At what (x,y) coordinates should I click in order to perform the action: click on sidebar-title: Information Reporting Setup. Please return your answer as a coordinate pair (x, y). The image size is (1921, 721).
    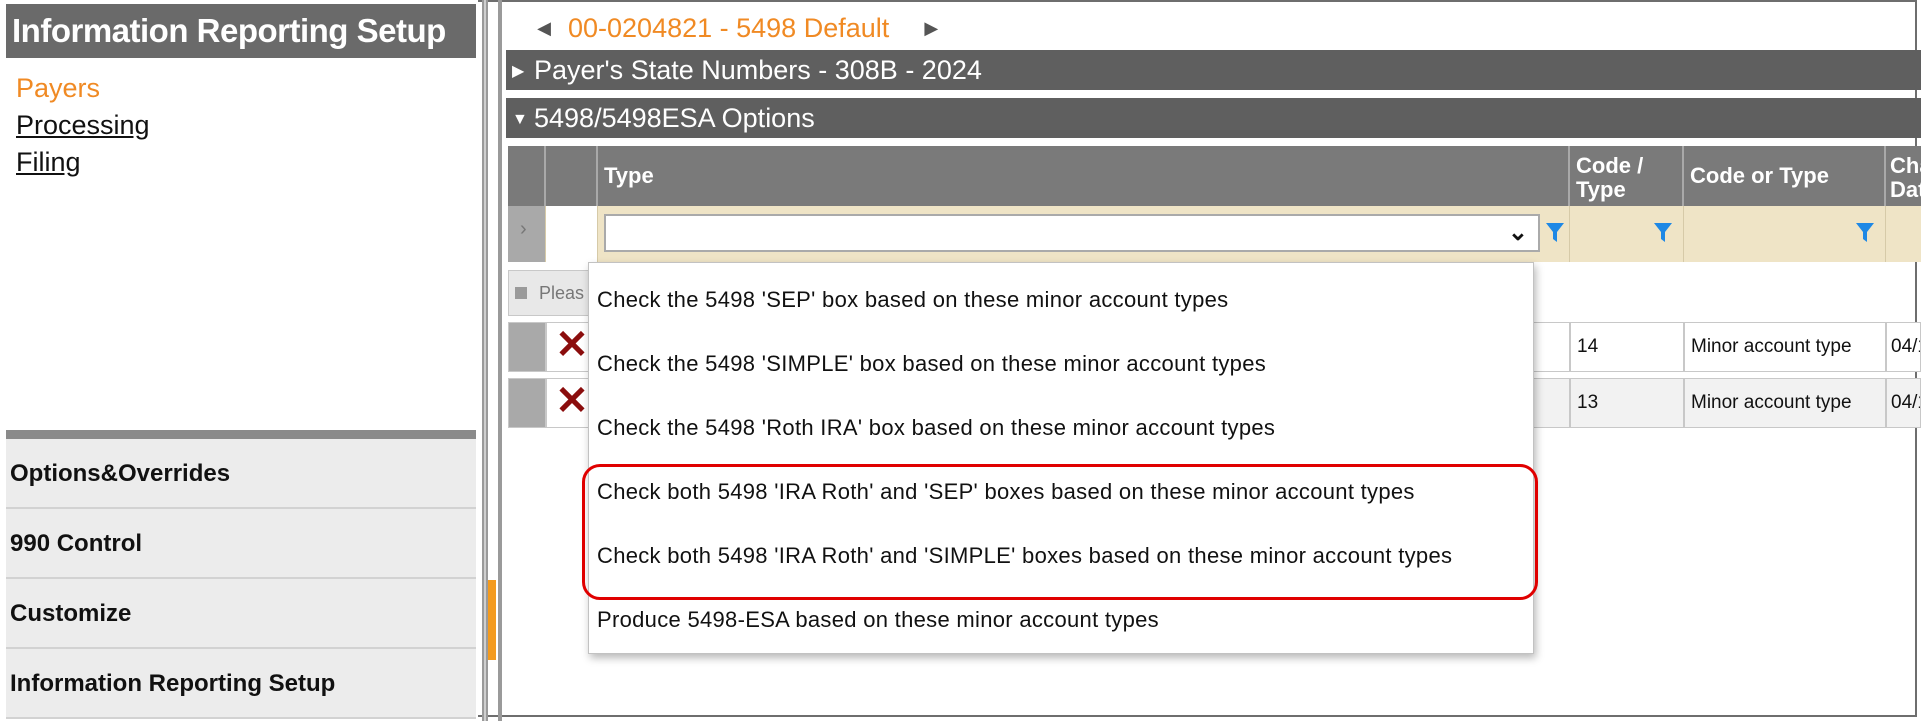
    Looking at the image, I should click on (241, 31).